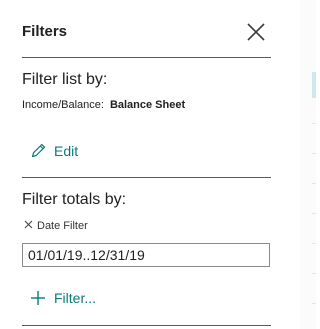 The width and height of the screenshot is (320, 329). I want to click on plus-icon, so click(38, 298).